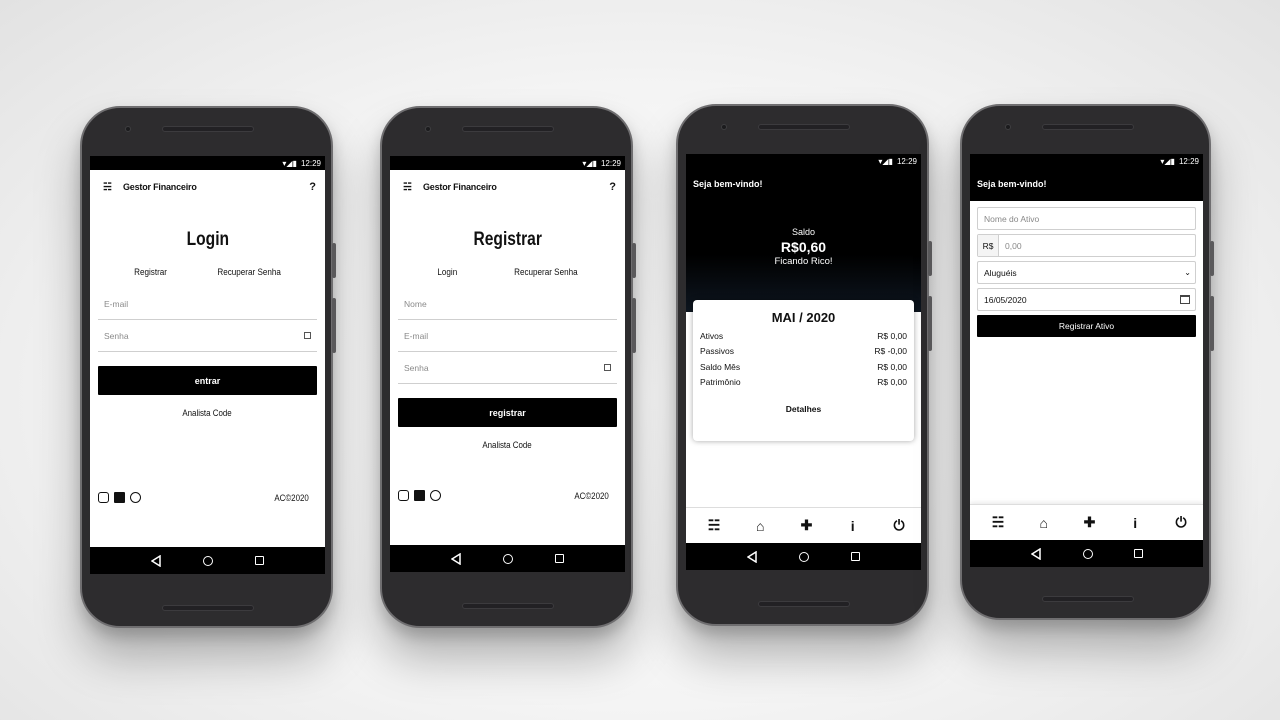  What do you see at coordinates (1086, 326) in the screenshot?
I see `register-asset-button: Registrar Ativo` at bounding box center [1086, 326].